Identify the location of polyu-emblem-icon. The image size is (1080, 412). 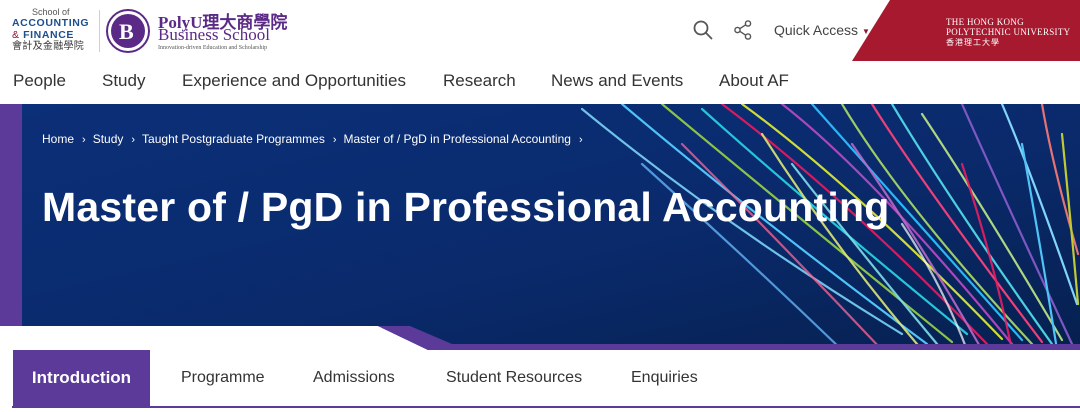
(866, 14).